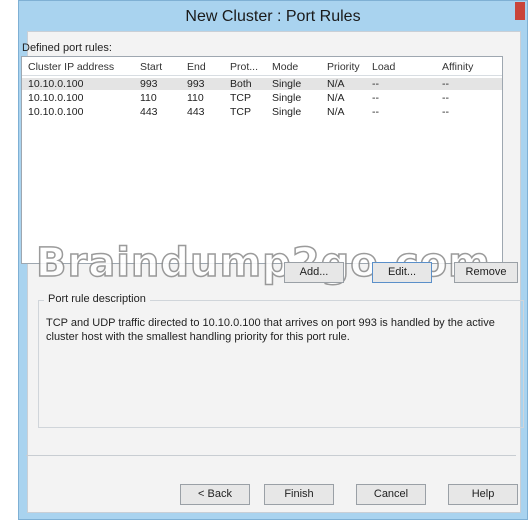 The image size is (528, 520). What do you see at coordinates (195, 98) in the screenshot?
I see `cell-end: 110` at bounding box center [195, 98].